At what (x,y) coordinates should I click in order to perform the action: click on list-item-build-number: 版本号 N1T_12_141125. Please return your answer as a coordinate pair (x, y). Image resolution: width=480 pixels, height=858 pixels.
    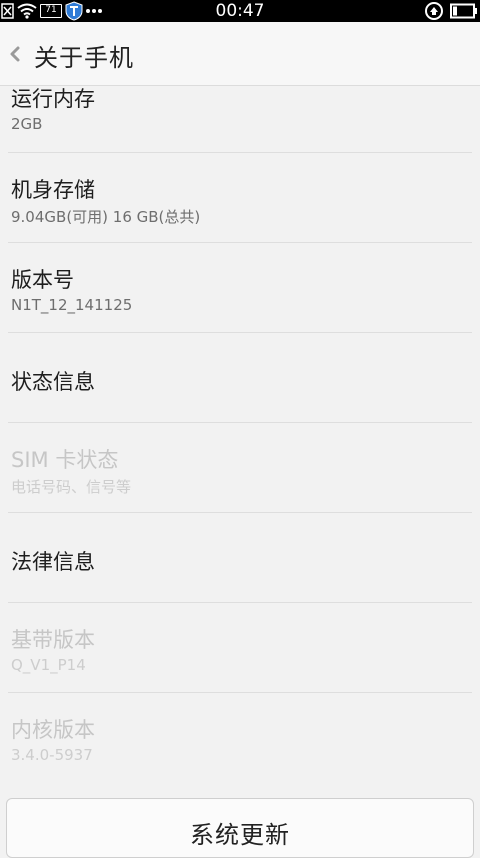
    Looking at the image, I should click on (240, 288).